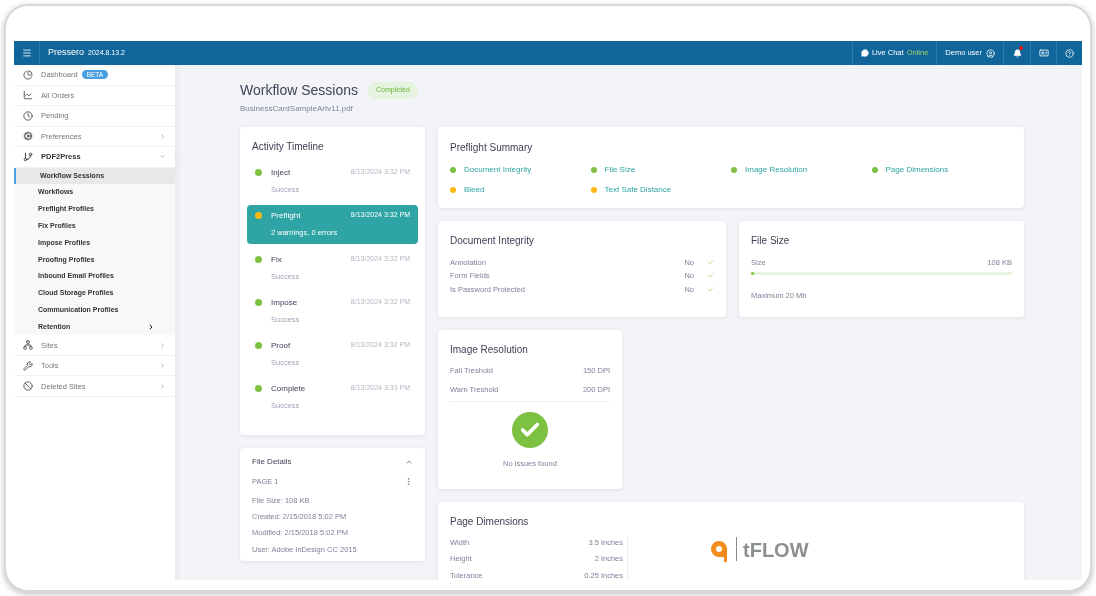 The width and height of the screenshot is (1096, 596). Describe the element at coordinates (28, 345) in the screenshot. I see `hierarchy-icon` at that location.